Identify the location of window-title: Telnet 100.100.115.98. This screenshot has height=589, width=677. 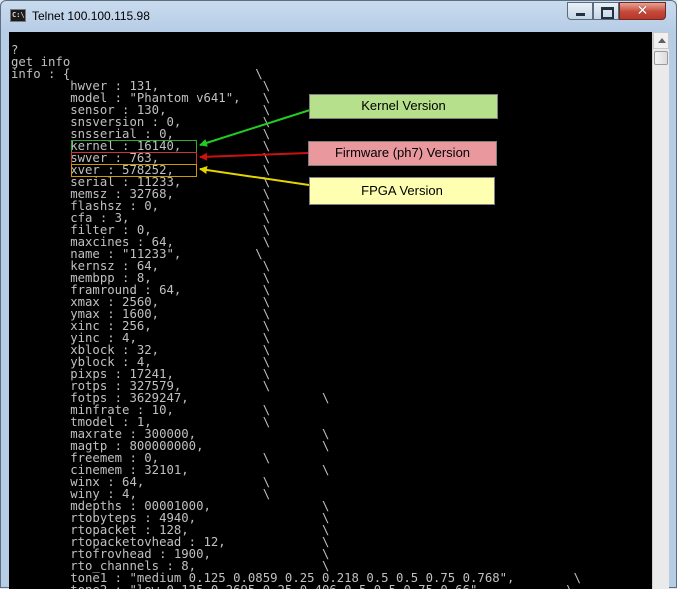
(91, 16).